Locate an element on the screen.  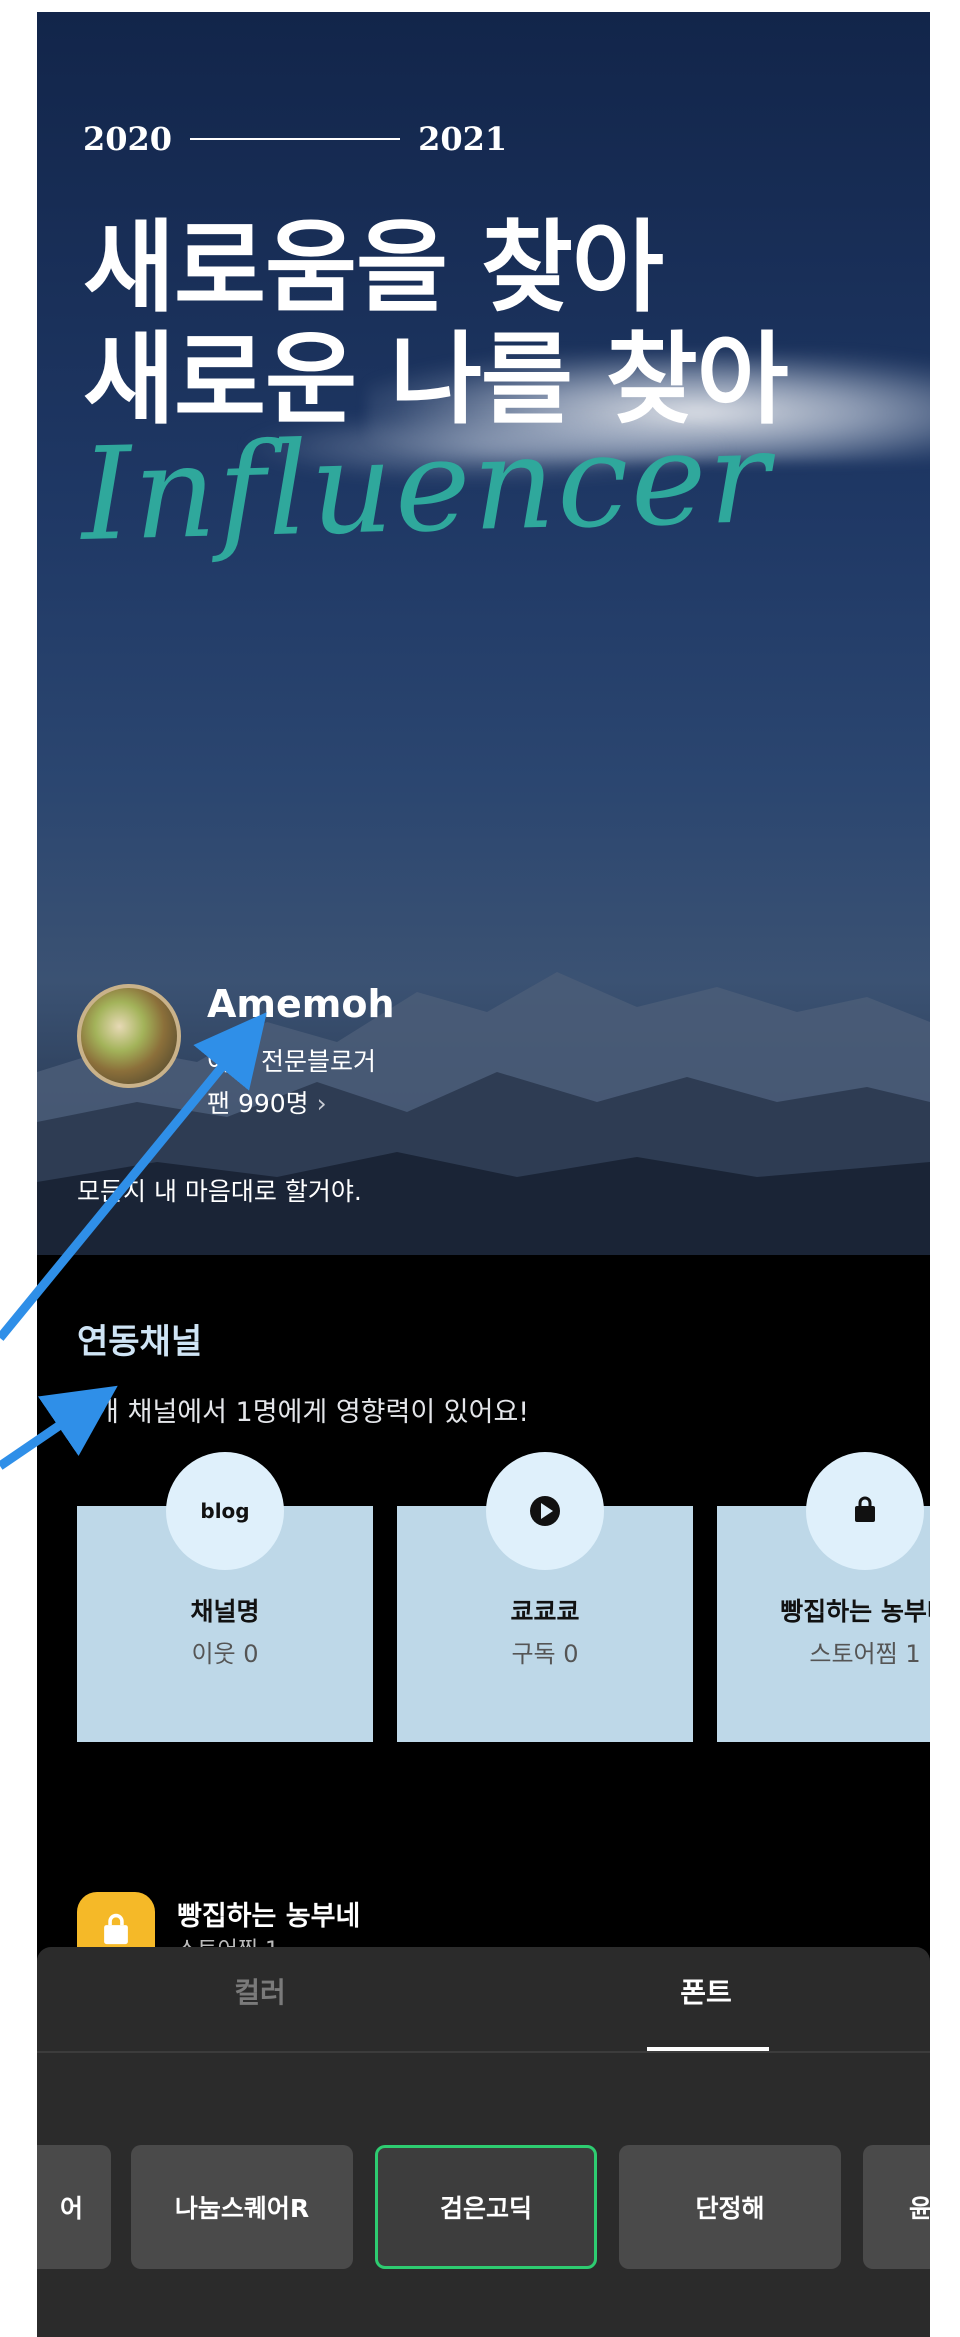
channel-stat: 스토어찜 1 is located at coordinates (865, 1654).